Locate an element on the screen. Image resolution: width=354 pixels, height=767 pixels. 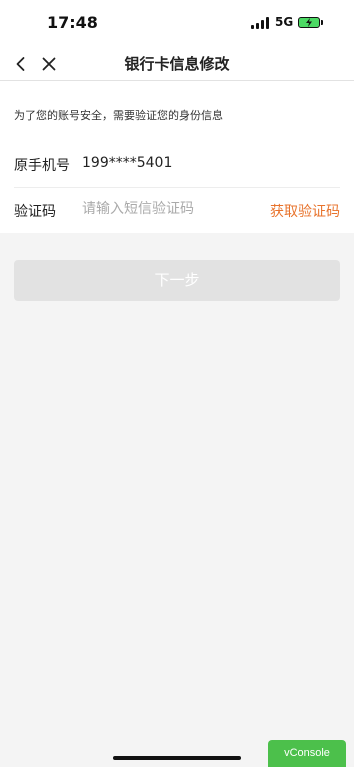
code-row: 验证码 获取验证码 is located at coordinates (177, 210).